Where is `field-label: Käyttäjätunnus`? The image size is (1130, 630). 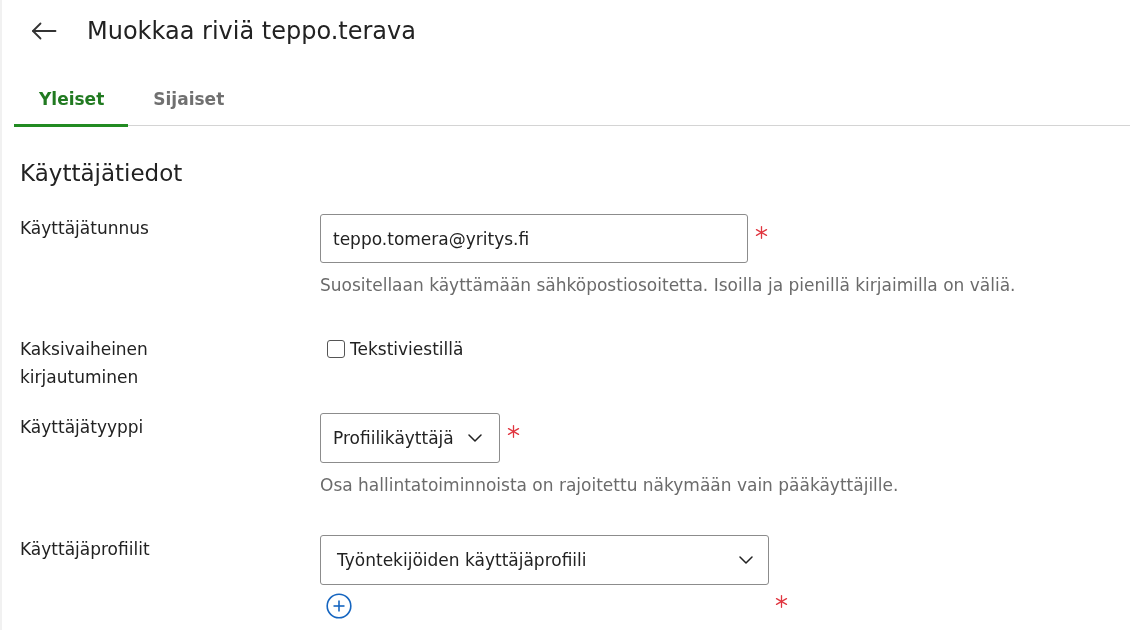
field-label: Käyttäjätunnus is located at coordinates (84, 228).